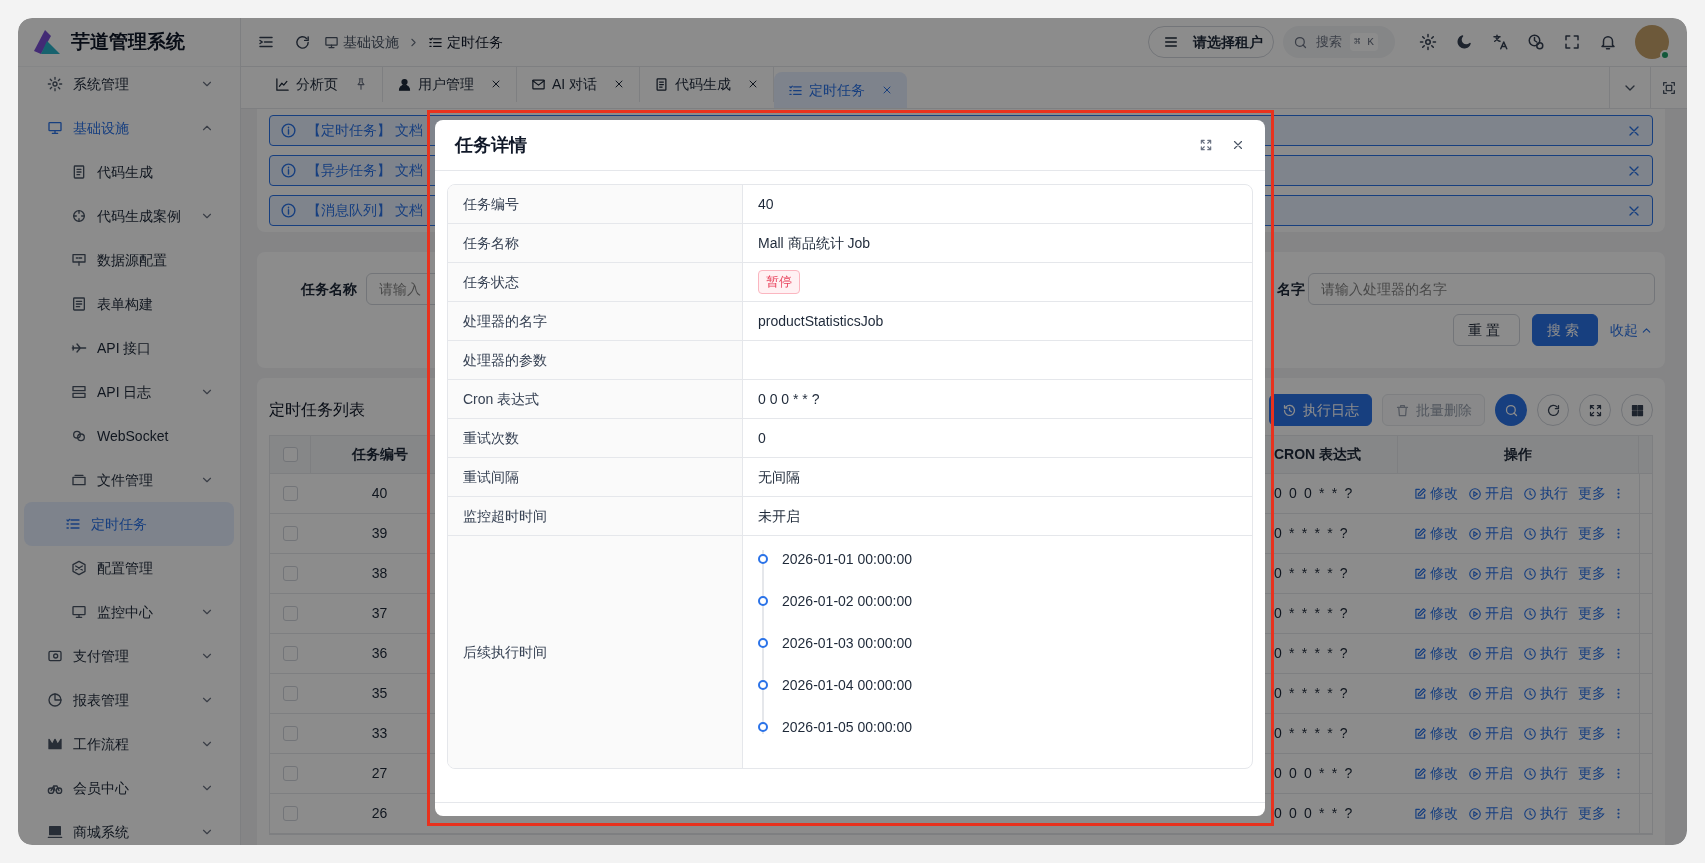 The width and height of the screenshot is (1705, 863). I want to click on sidebar-item: API 接口, so click(129, 348).